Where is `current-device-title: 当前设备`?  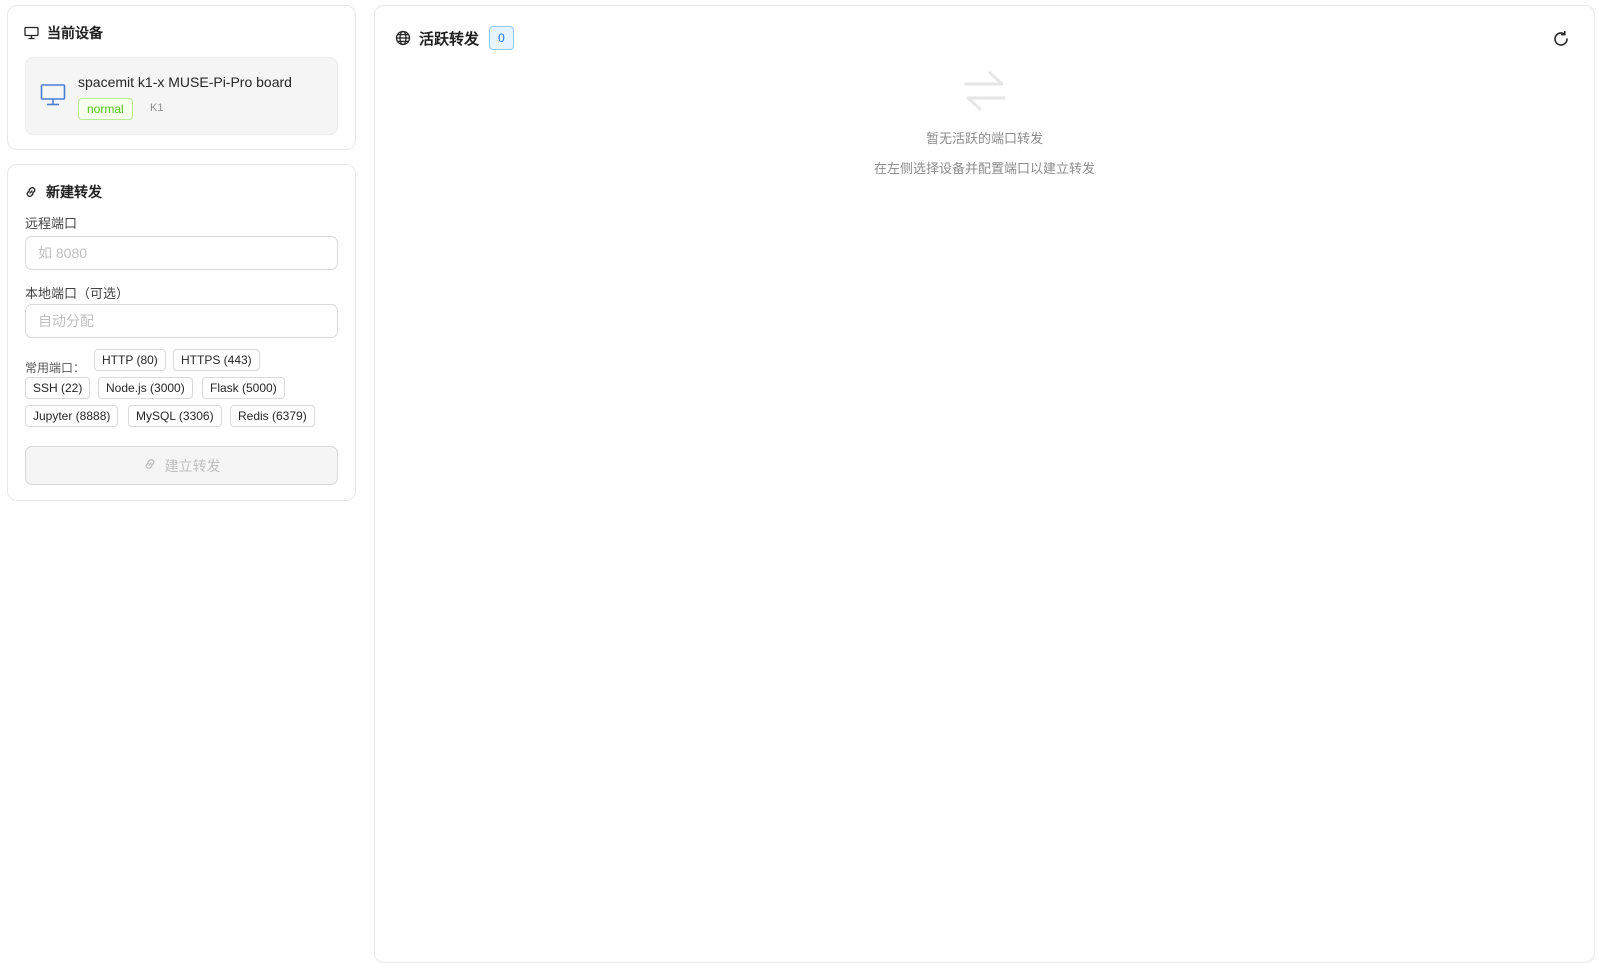
current-device-title: 当前设备 is located at coordinates (75, 33).